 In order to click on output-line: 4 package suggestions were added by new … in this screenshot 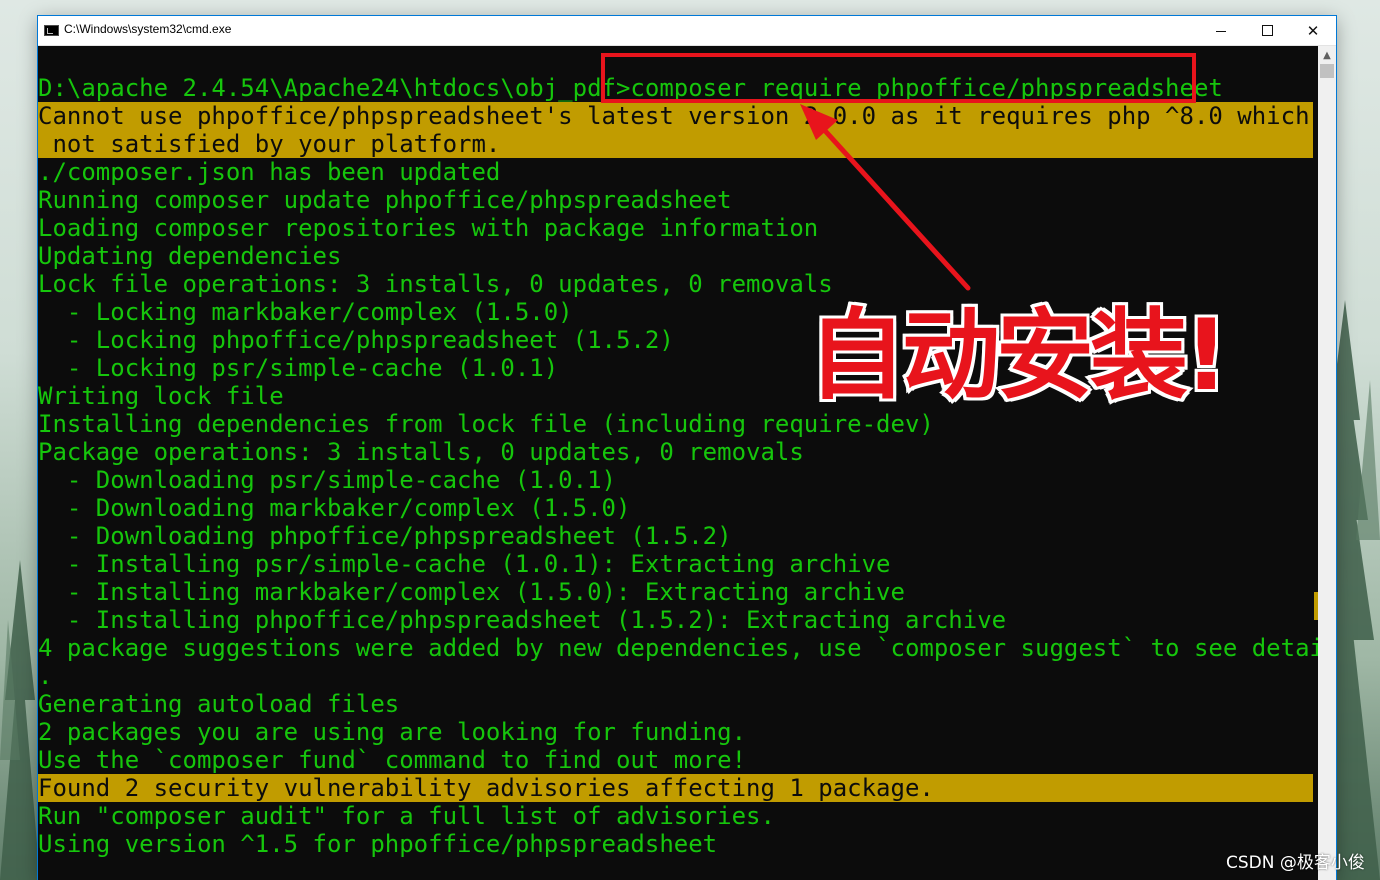, I will do `click(678, 648)`.